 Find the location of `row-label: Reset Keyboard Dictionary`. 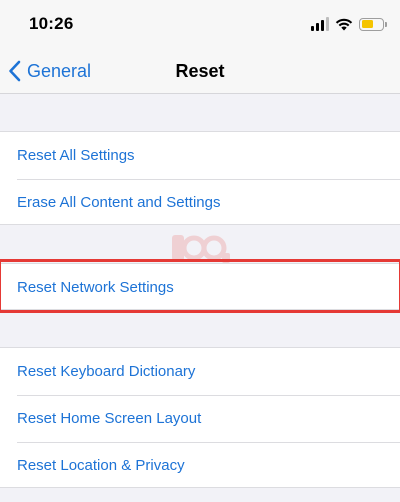

row-label: Reset Keyboard Dictionary is located at coordinates (106, 371).